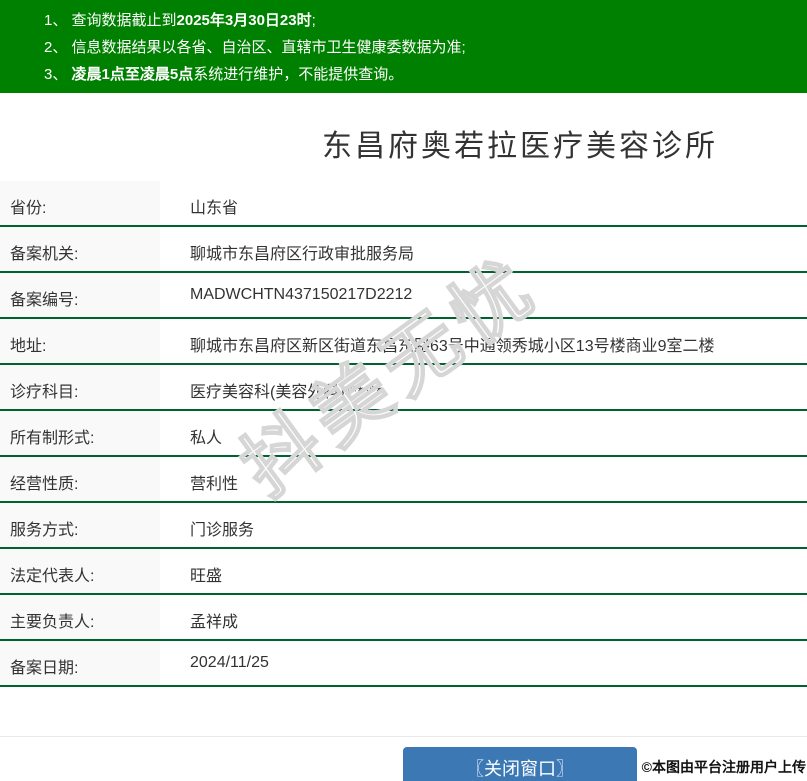 The height and width of the screenshot is (781, 807). Describe the element at coordinates (80, 295) in the screenshot. I see `row-label: 备案编号:` at that location.